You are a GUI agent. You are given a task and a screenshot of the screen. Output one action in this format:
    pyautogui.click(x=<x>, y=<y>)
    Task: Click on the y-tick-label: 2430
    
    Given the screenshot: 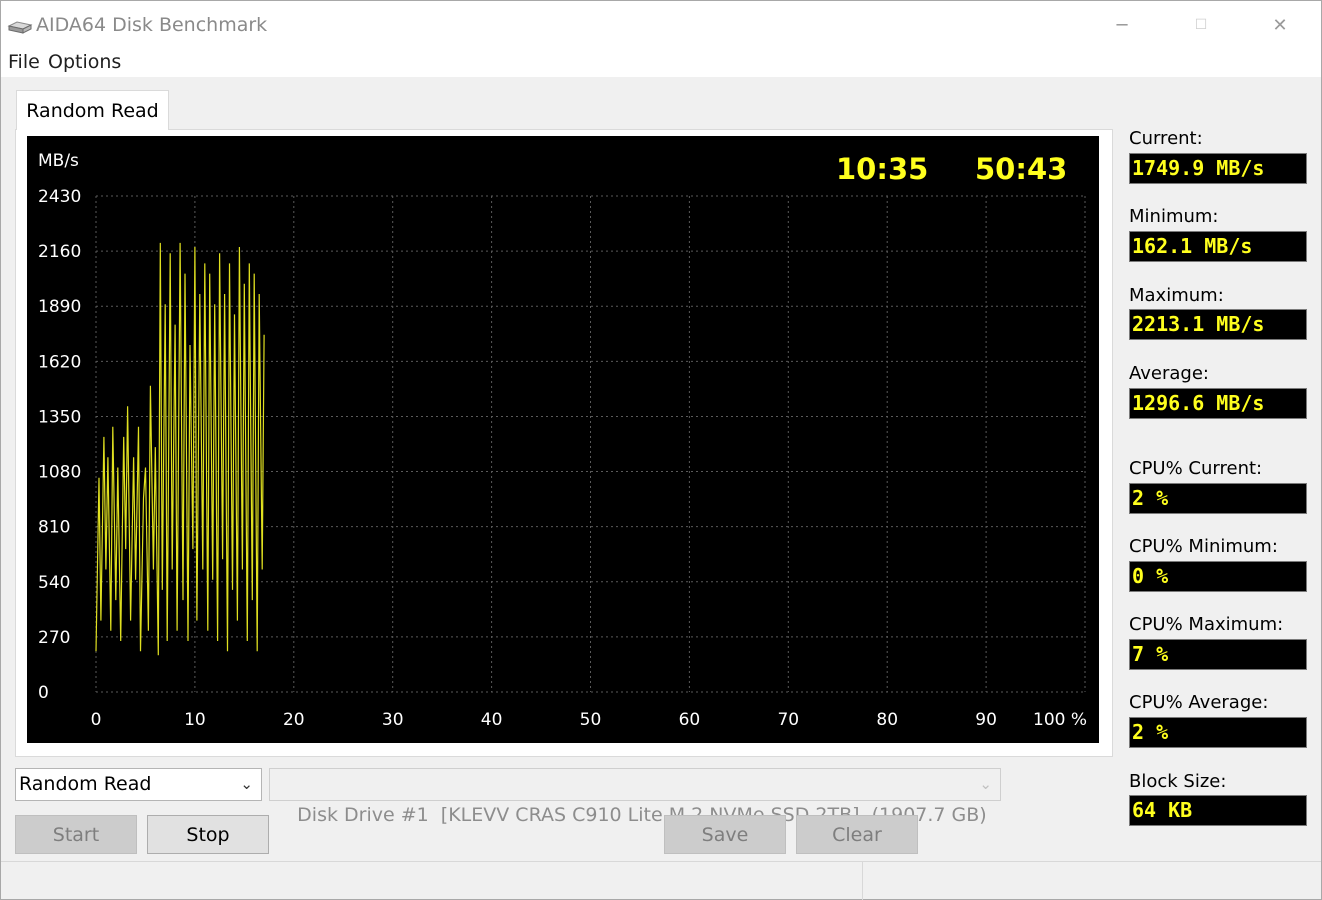 What is the action you would take?
    pyautogui.click(x=59, y=197)
    